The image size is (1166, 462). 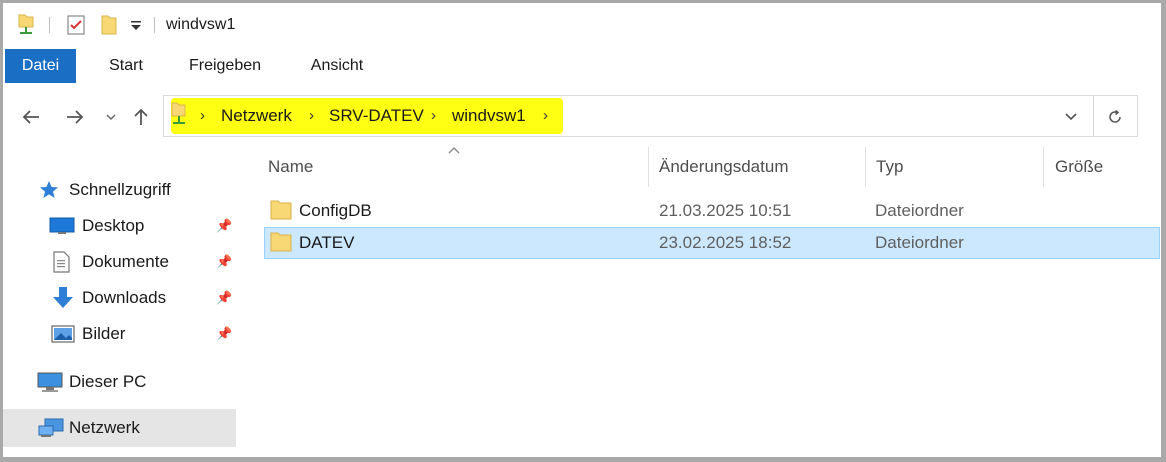 I want to click on sidebar-item-desktop: Desktop 📌, so click(x=119, y=226).